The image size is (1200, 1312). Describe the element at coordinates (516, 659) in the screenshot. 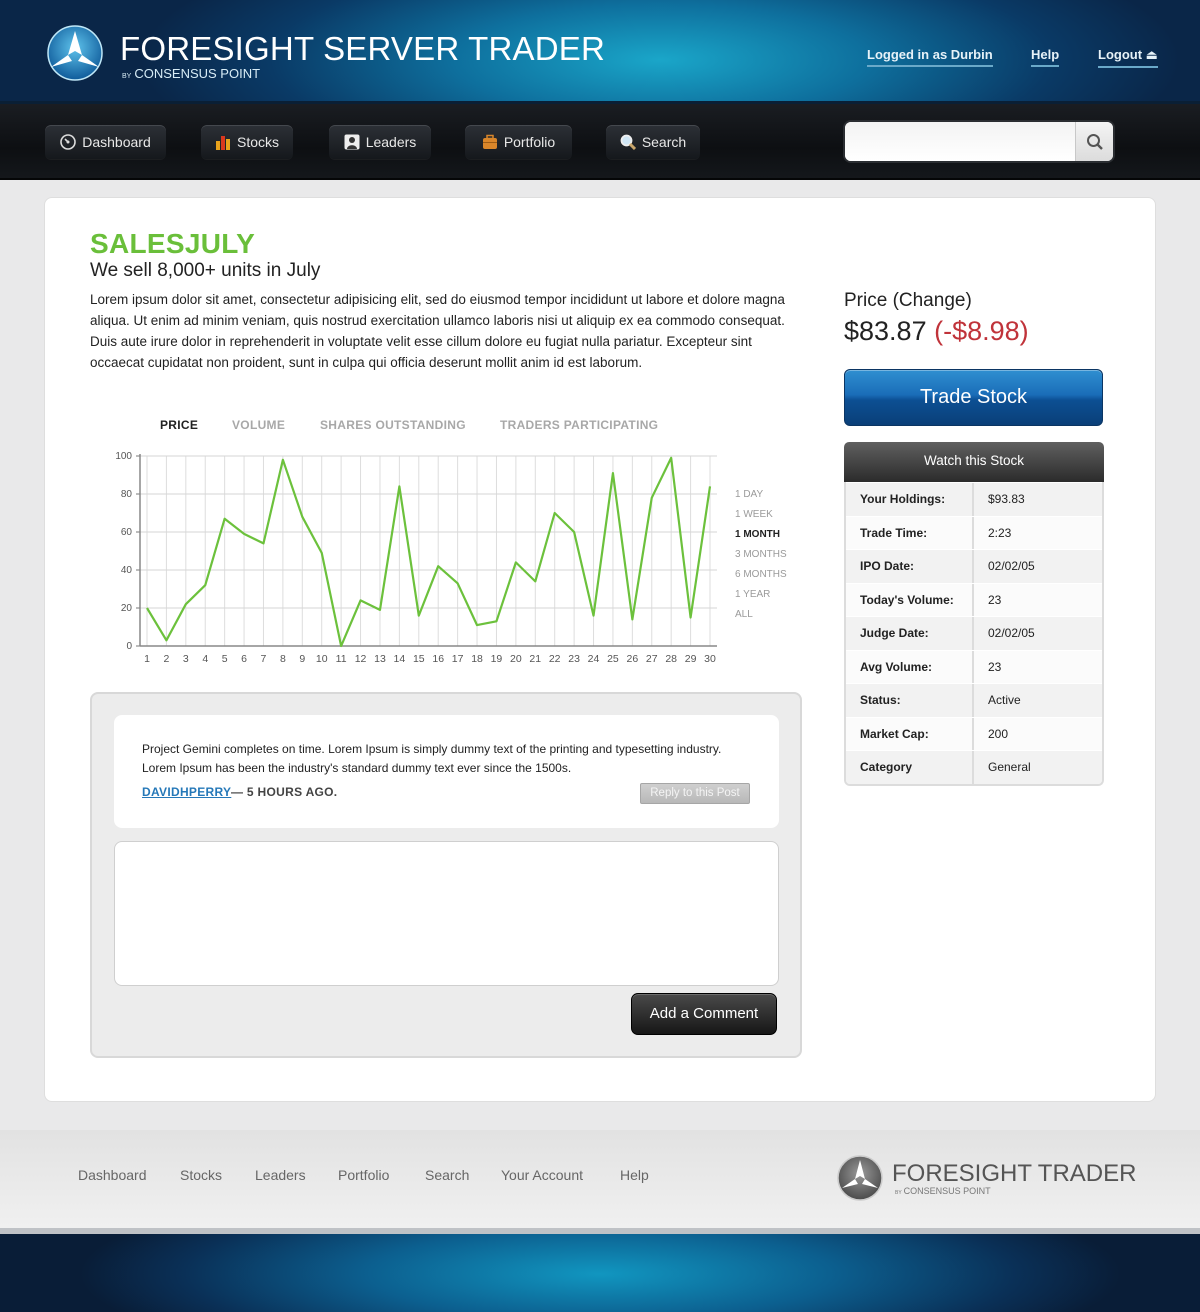

I see `x-tick-label: 20` at that location.